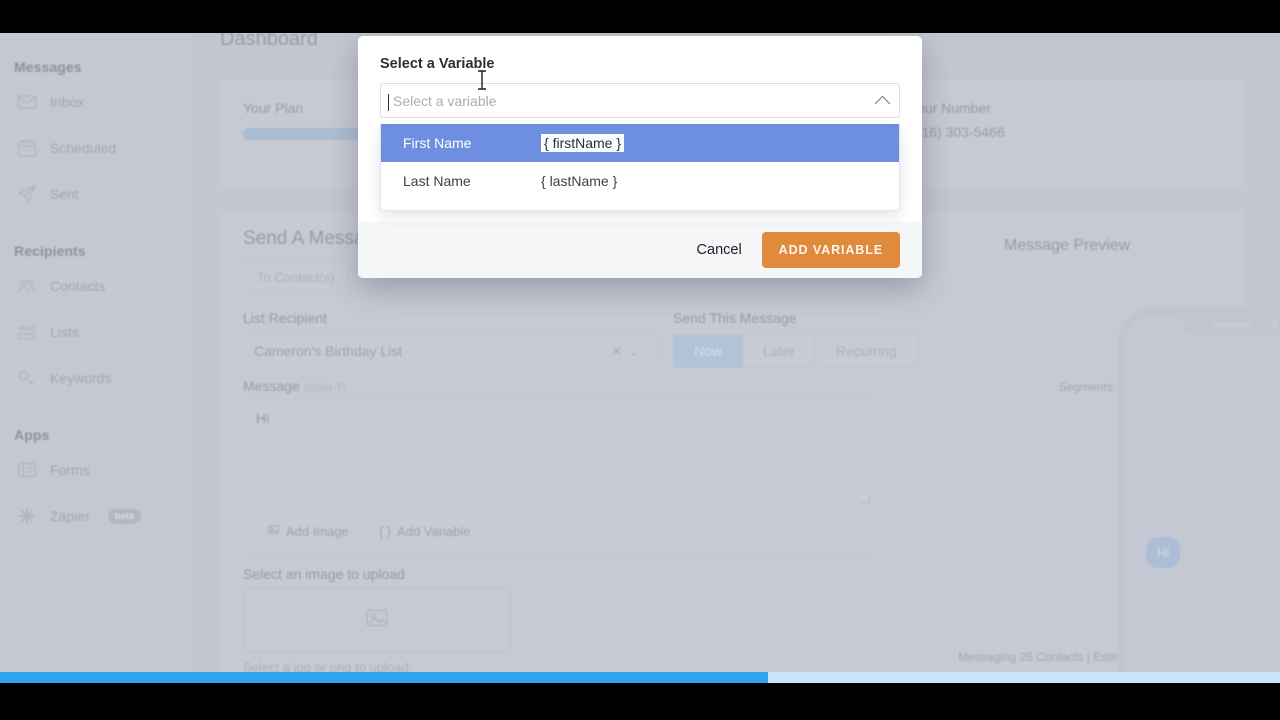  Describe the element at coordinates (882, 101) in the screenshot. I see `chevron-up-icon` at that location.